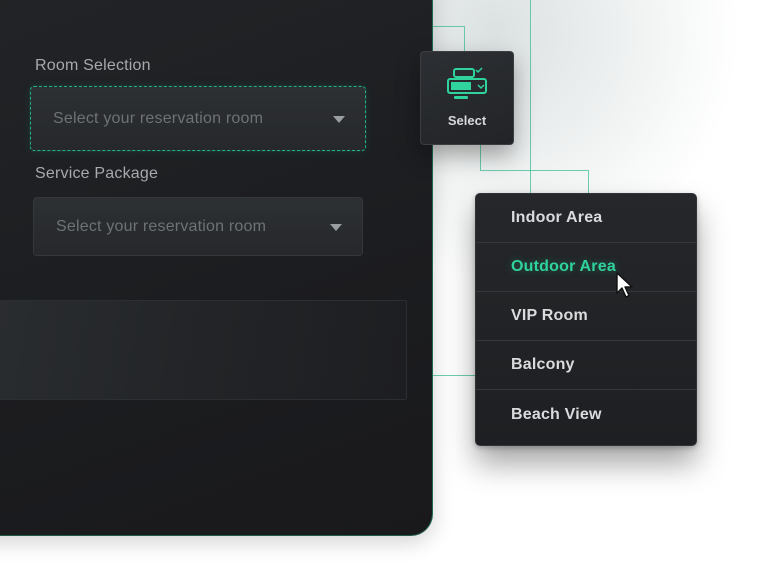 The width and height of the screenshot is (768, 584). I want to click on mouse-pointer-icon, so click(624, 285).